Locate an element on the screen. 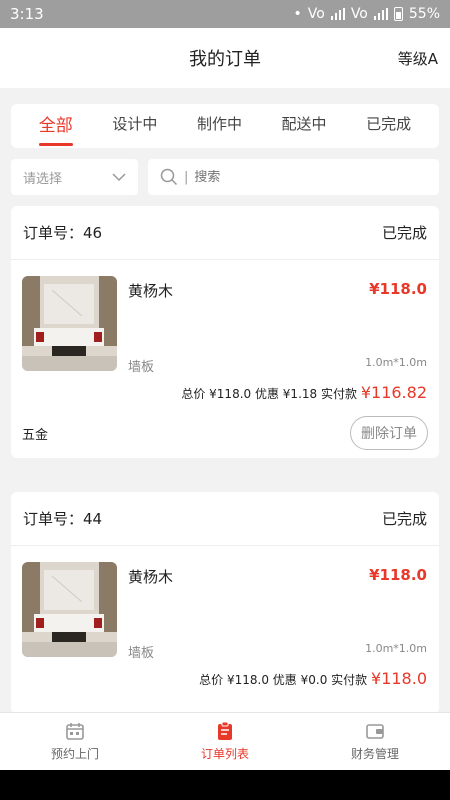 The image size is (450, 800). order-summary: 总价 ¥118.0 优惠 ¥0.0 实付款 ¥118.0 is located at coordinates (225, 679).